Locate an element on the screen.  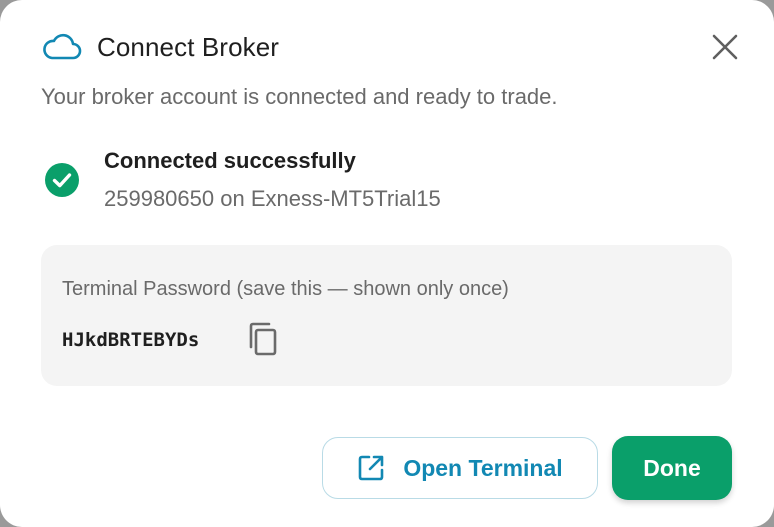
cloud-icon is located at coordinates (62, 47).